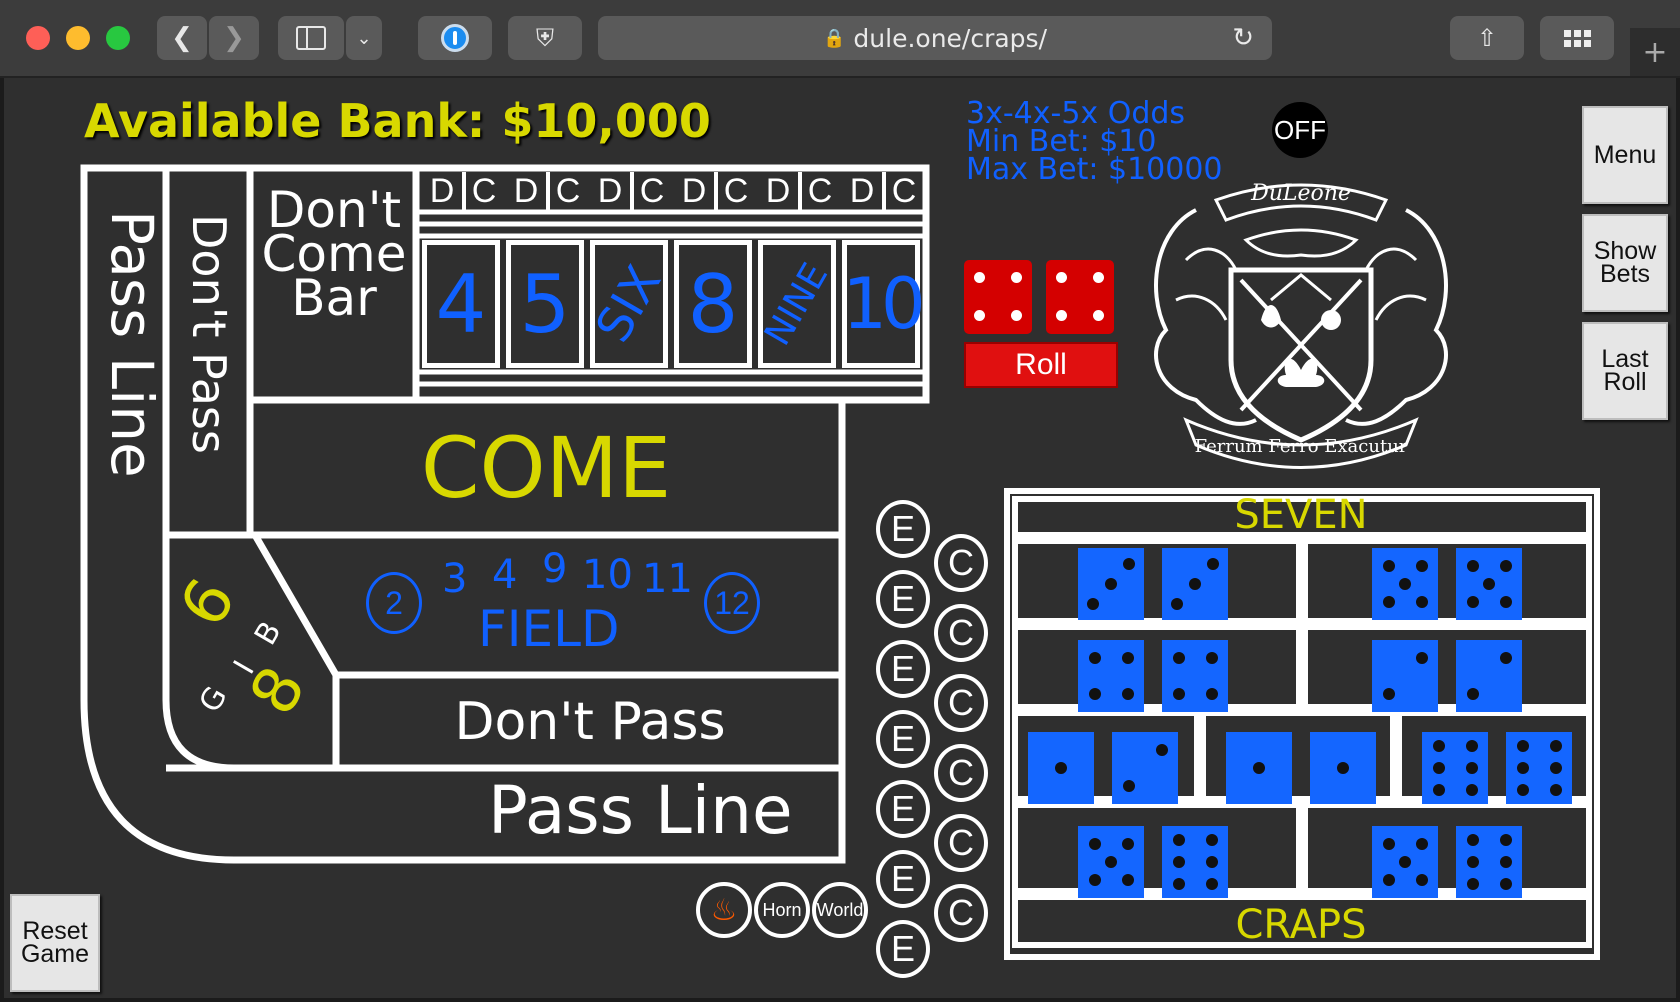 This screenshot has height=1002, width=1680. Describe the element at coordinates (209, 334) in the screenshot. I see `dont-pass-vertical: Don't Pass` at that location.